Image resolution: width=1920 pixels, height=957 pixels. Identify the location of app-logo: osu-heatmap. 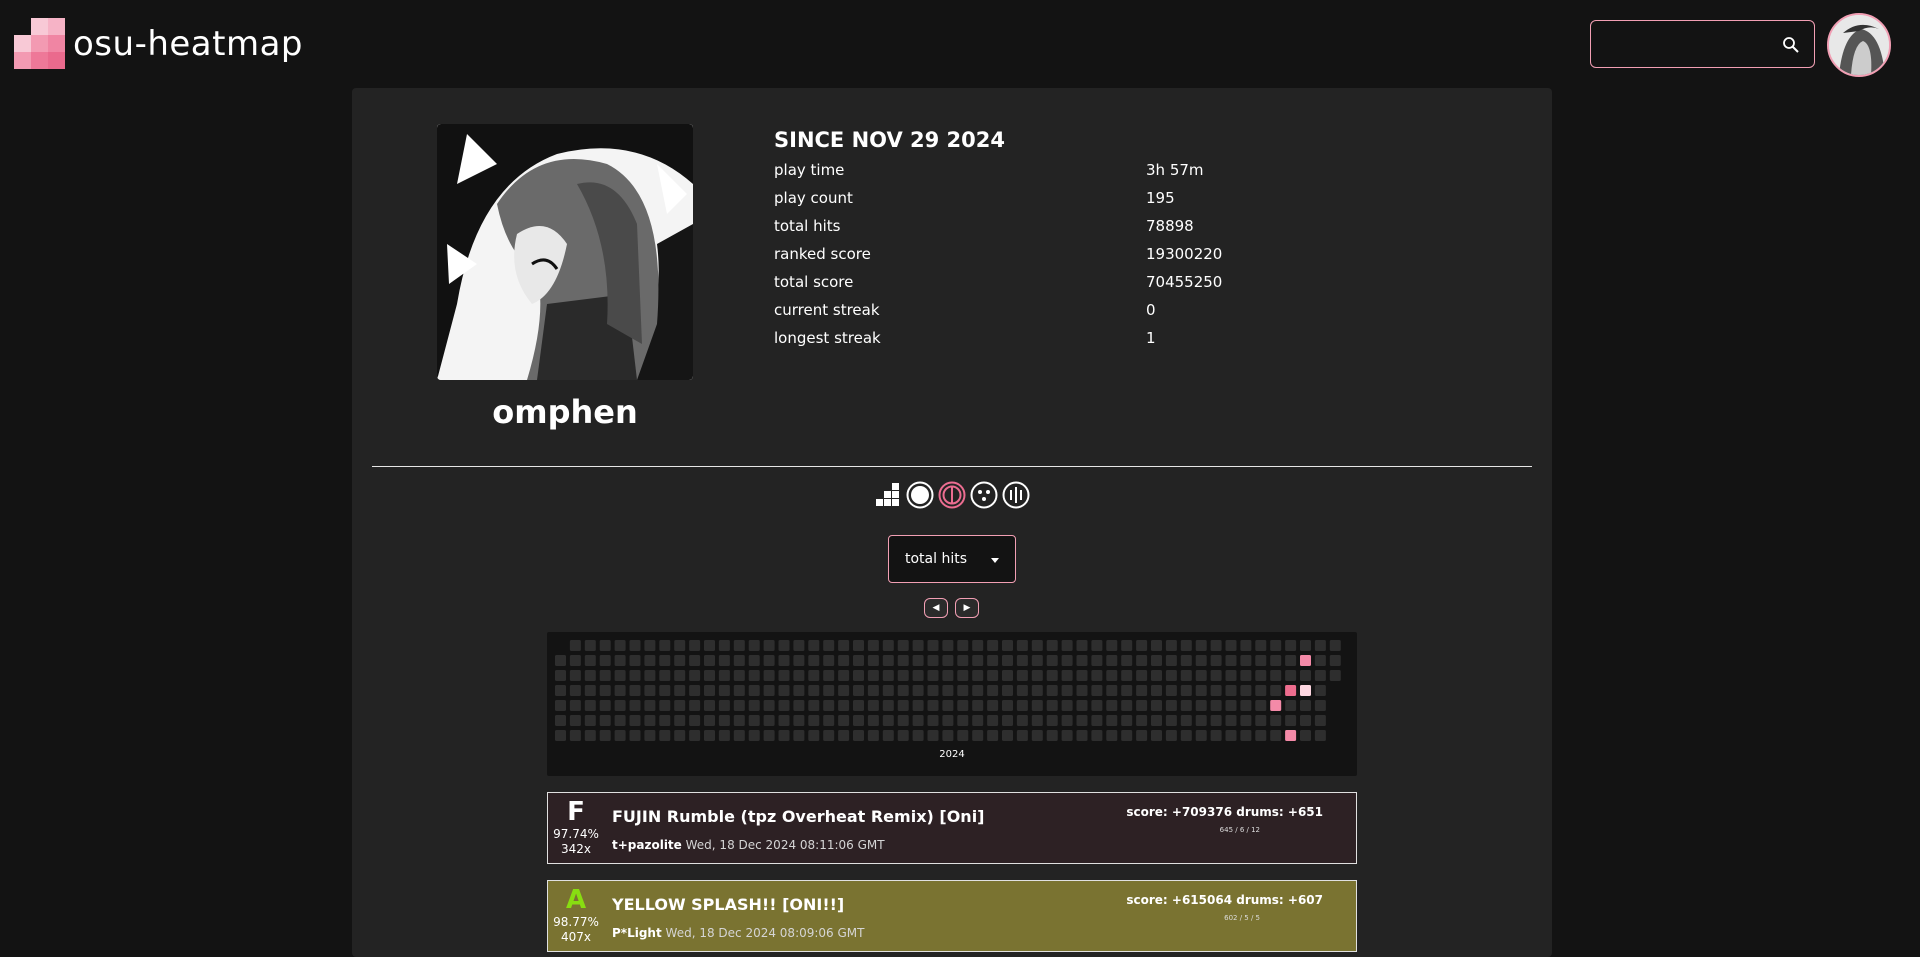
(158, 43).